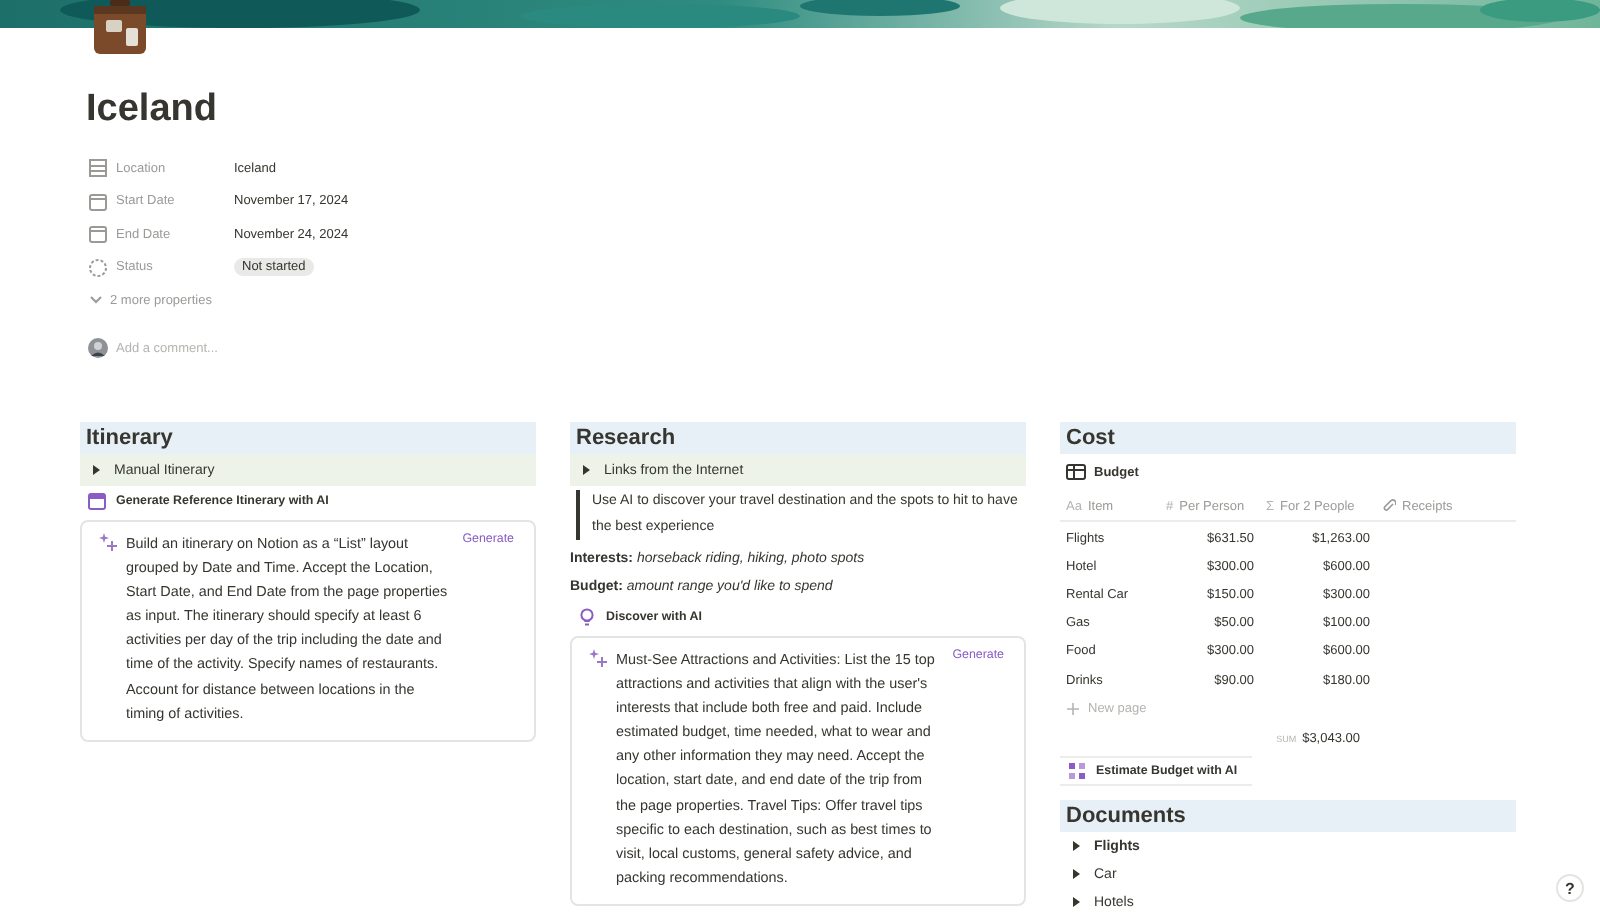  Describe the element at coordinates (1288, 438) in the screenshot. I see `section-heading: Cost` at that location.